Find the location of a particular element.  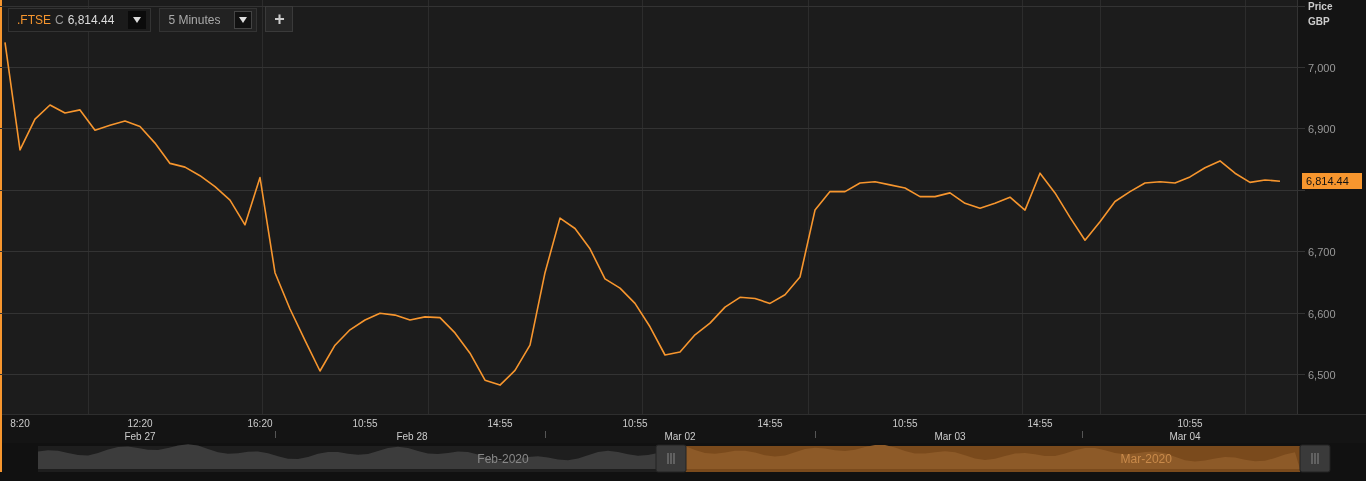

time-axis-label: 16:20 is located at coordinates (260, 423).